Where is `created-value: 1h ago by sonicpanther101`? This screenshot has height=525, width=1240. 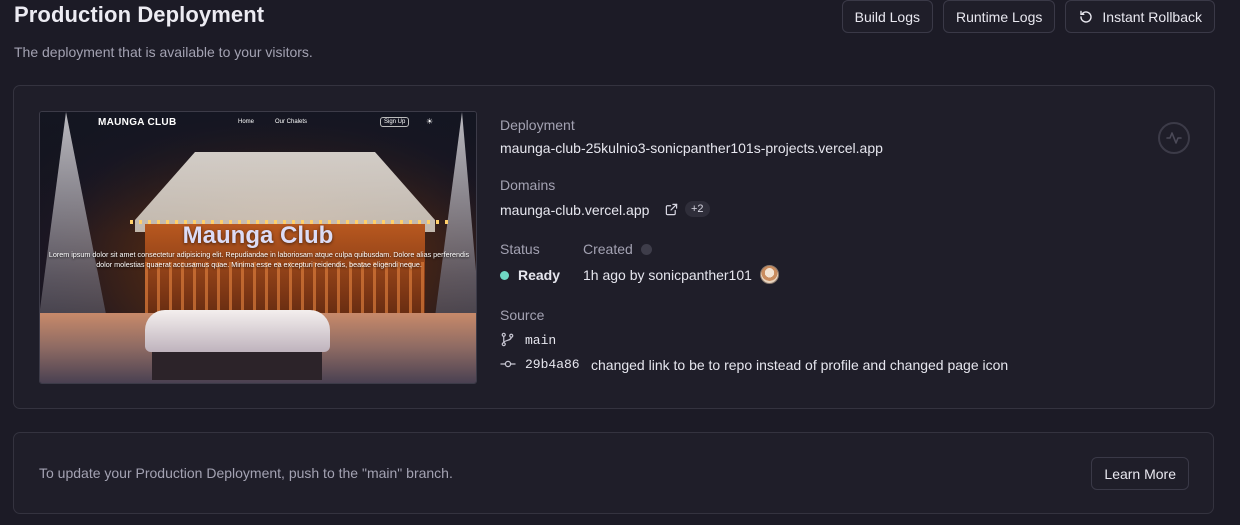 created-value: 1h ago by sonicpanther101 is located at coordinates (667, 275).